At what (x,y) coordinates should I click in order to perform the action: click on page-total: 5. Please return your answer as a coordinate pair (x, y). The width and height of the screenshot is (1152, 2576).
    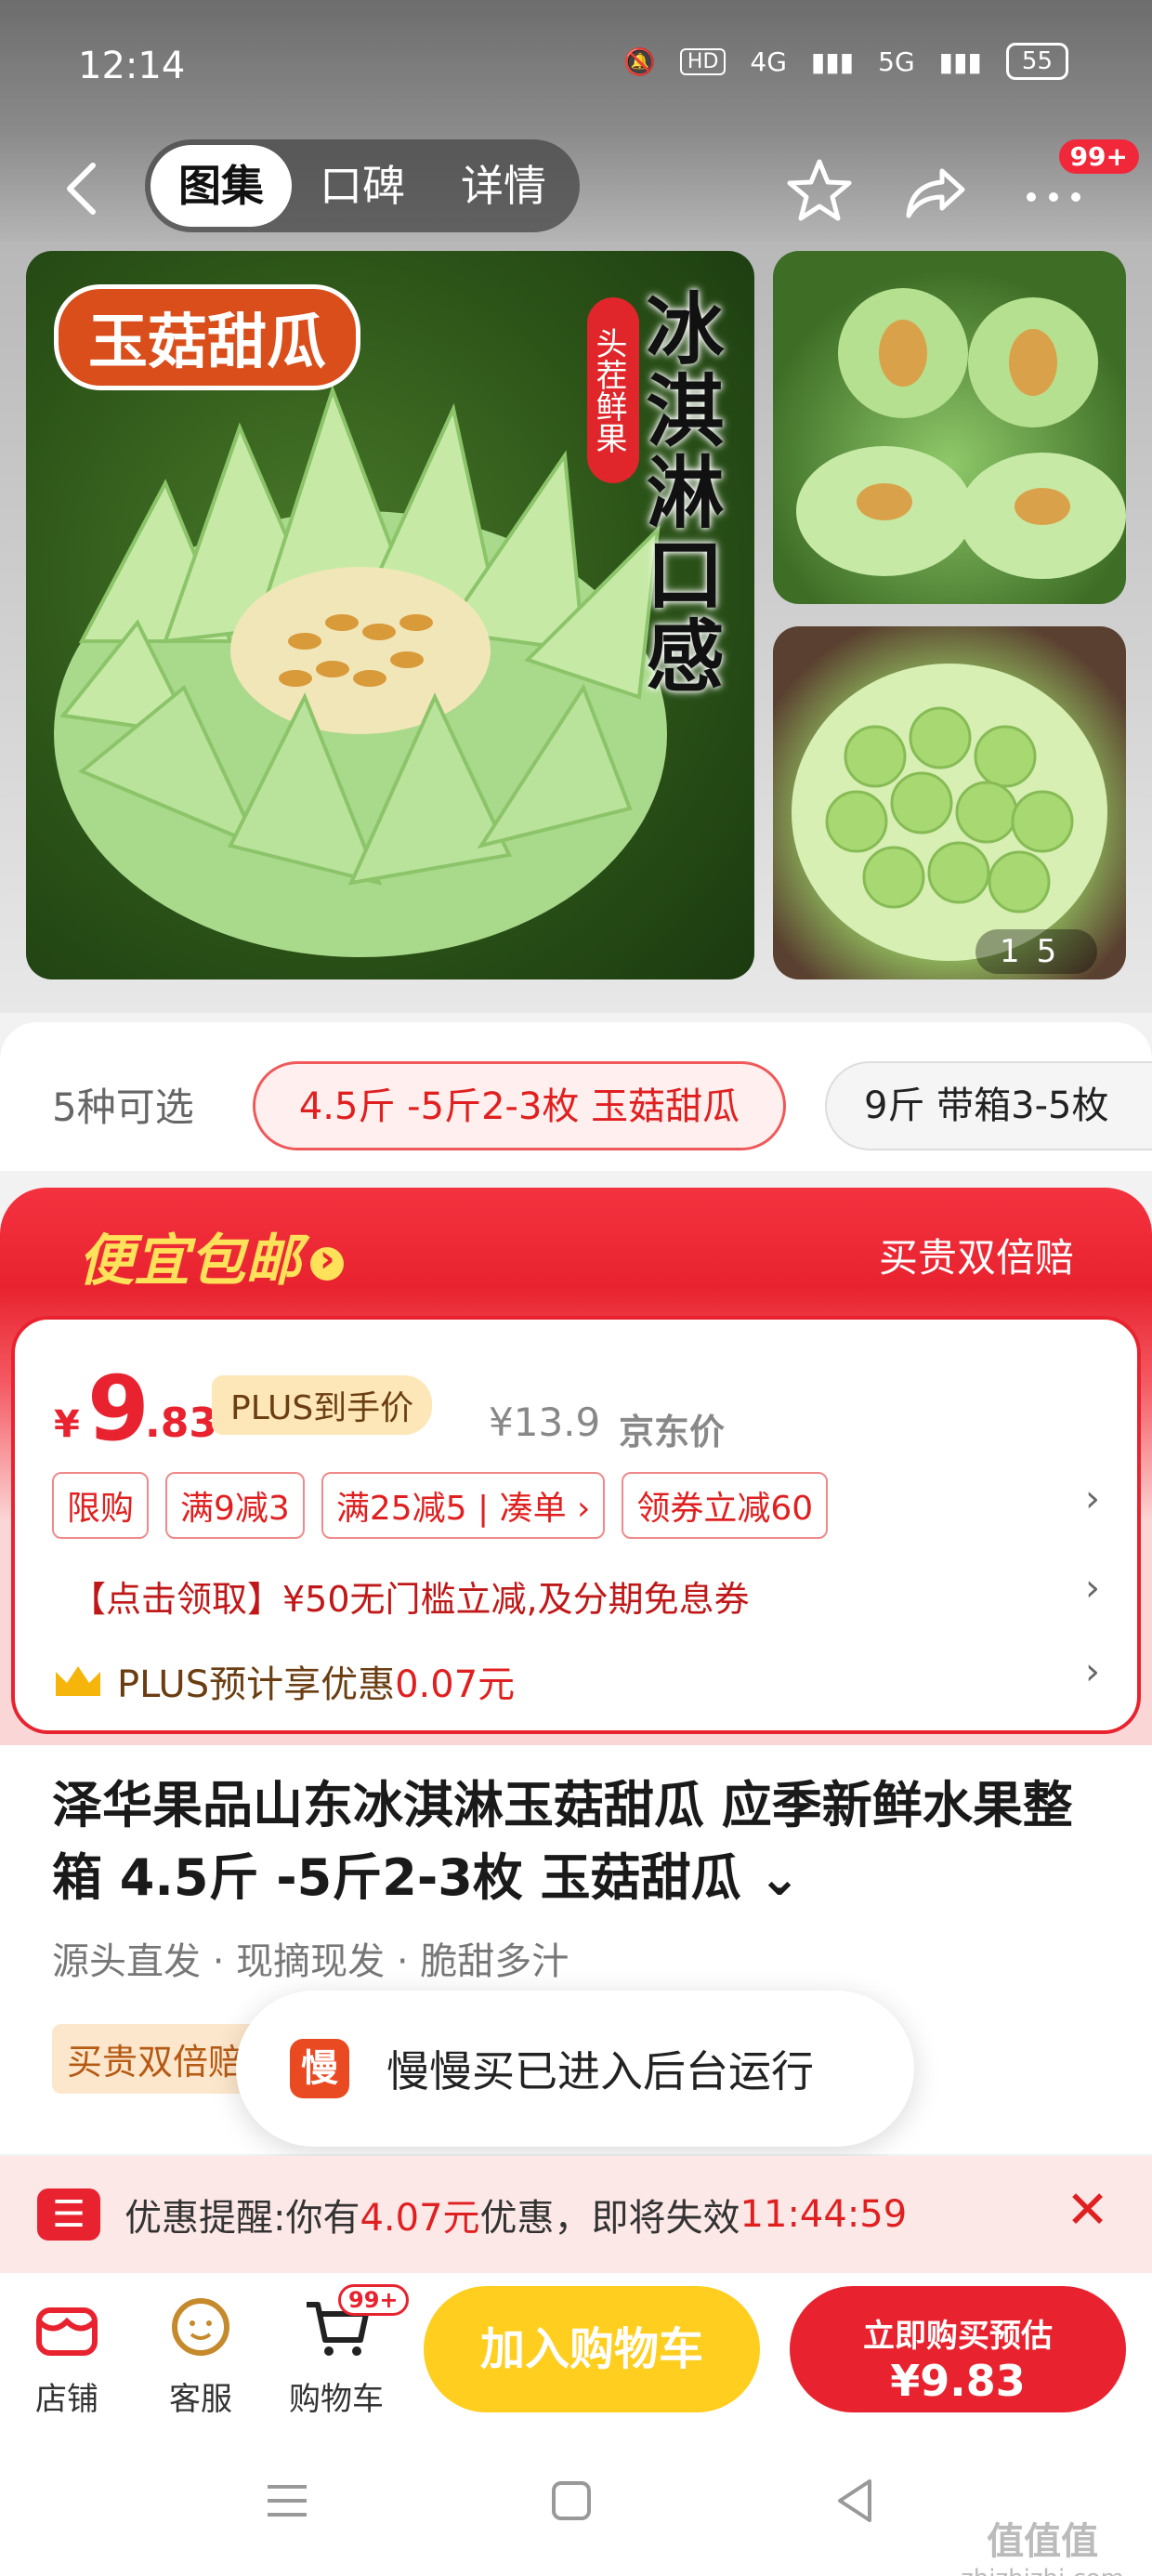
    Looking at the image, I should click on (1055, 951).